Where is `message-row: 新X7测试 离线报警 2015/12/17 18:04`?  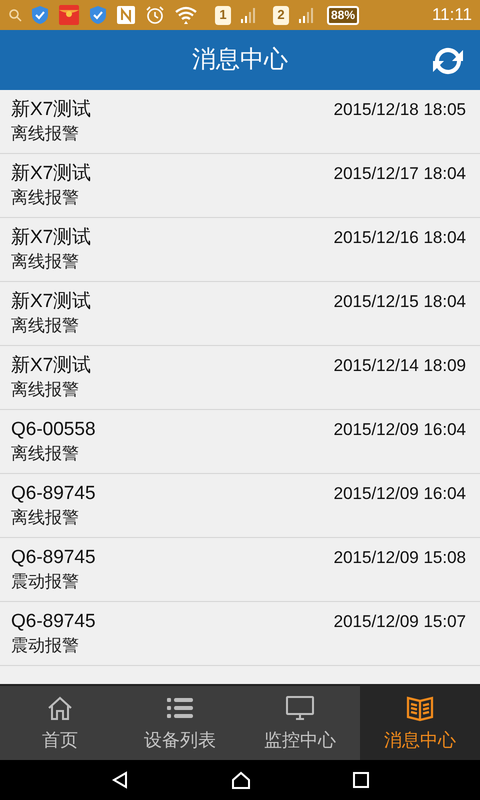
message-row: 新X7测试 离线报警 2015/12/17 18:04 is located at coordinates (240, 186).